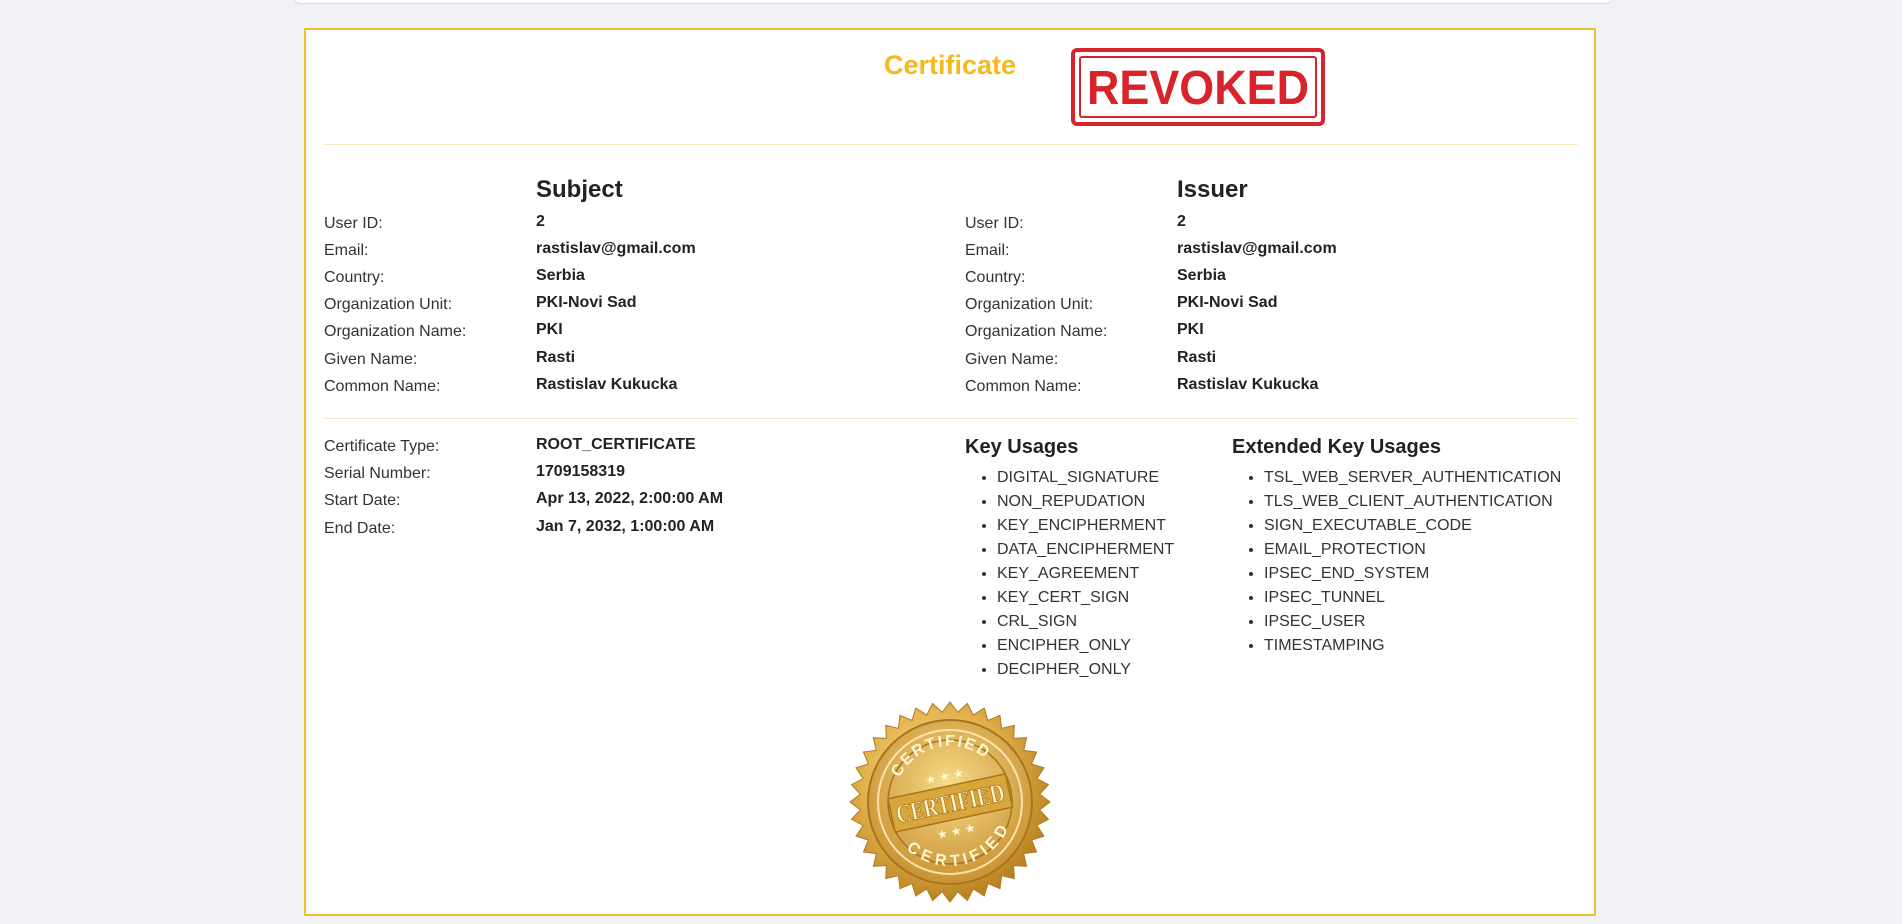 Image resolution: width=1902 pixels, height=924 pixels. I want to click on issuer-heading: Issuer, so click(1212, 189).